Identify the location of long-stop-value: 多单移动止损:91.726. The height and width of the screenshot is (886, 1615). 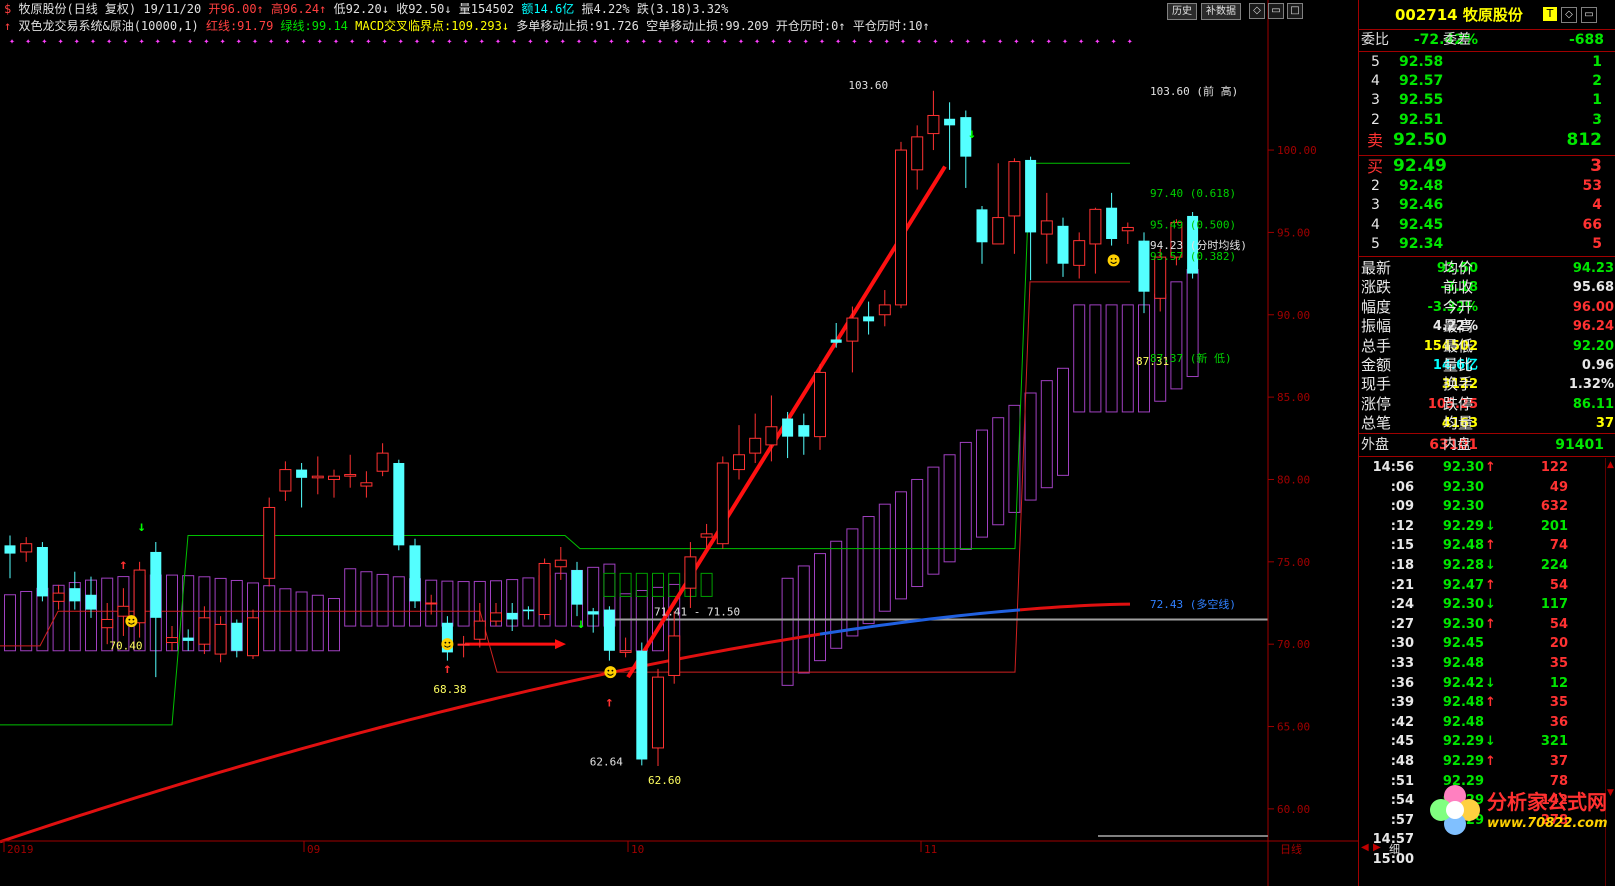
(577, 26).